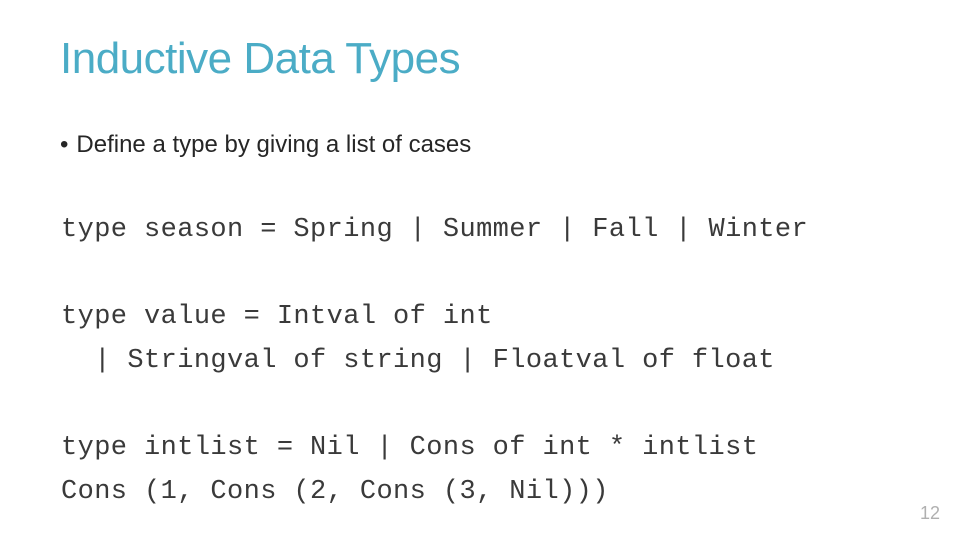 Image resolution: width=960 pixels, height=540 pixels. What do you see at coordinates (335, 492) in the screenshot?
I see `code-line-cons-example: Cons (1, Cons (2, Cons (3, Nil)))` at bounding box center [335, 492].